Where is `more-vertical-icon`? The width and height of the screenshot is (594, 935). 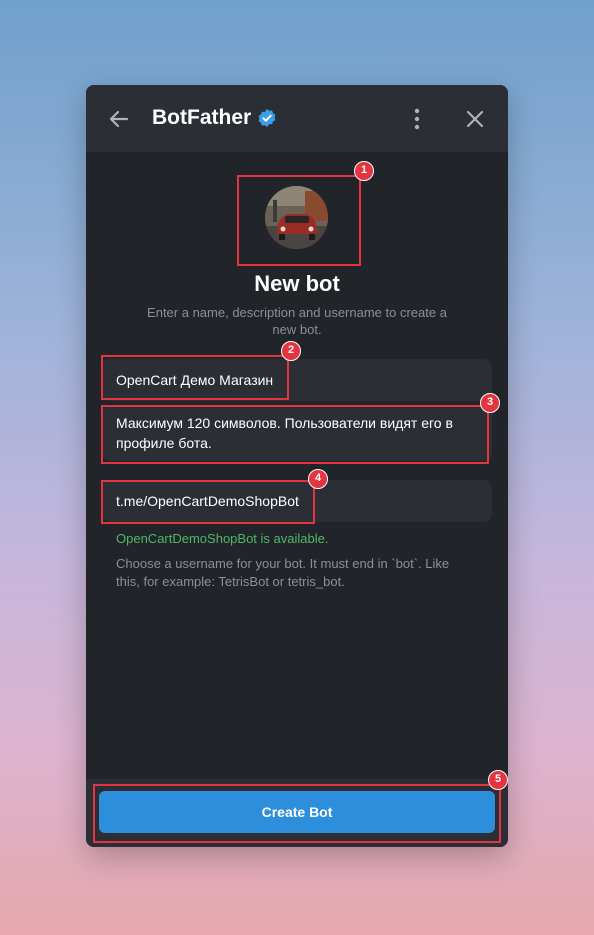 more-vertical-icon is located at coordinates (417, 119).